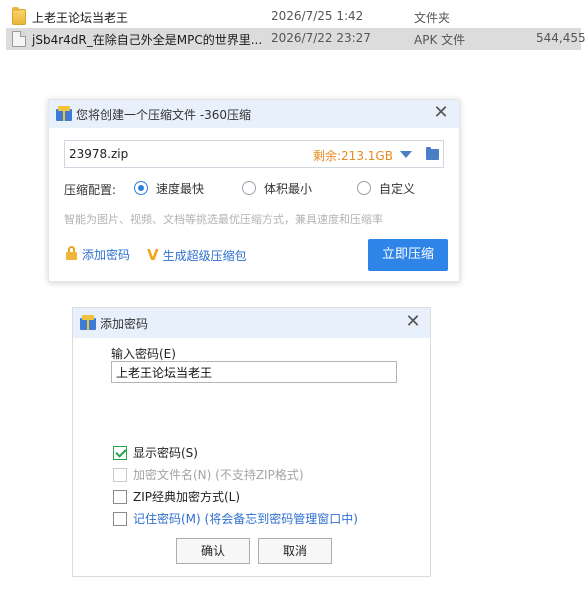  What do you see at coordinates (180, 188) in the screenshot?
I see `radio-label: 速度最快` at bounding box center [180, 188].